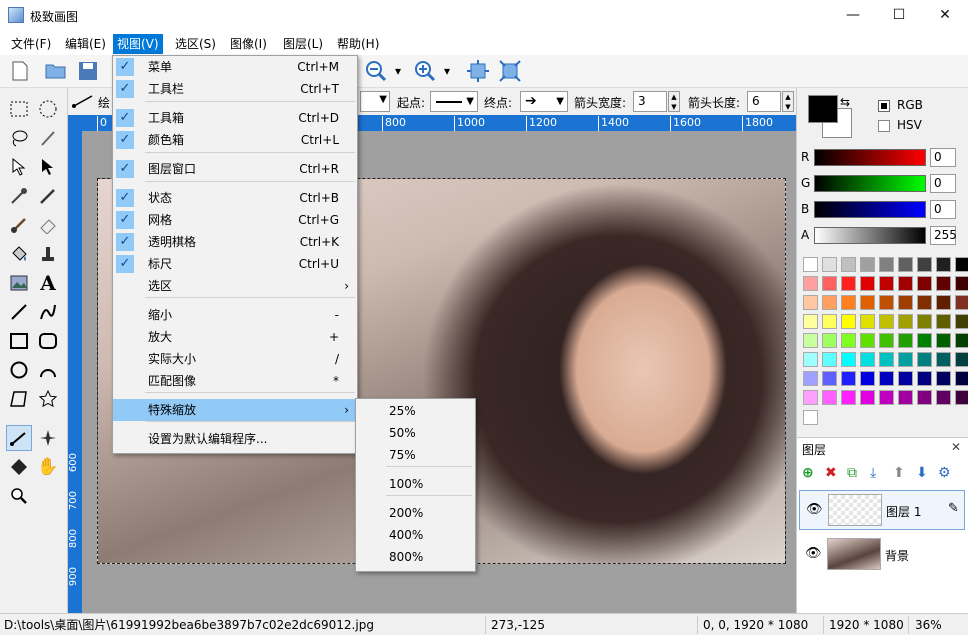  What do you see at coordinates (375, 101) in the screenshot?
I see `line-style-select: ▼` at bounding box center [375, 101].